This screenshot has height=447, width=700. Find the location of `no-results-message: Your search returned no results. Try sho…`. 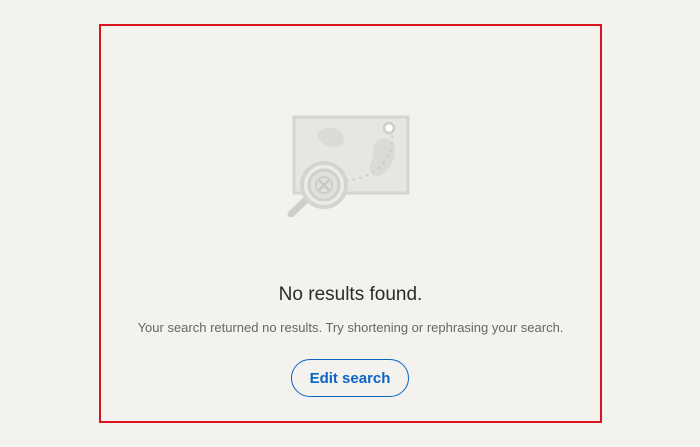

no-results-message: Your search returned no results. Try sho… is located at coordinates (350, 327).